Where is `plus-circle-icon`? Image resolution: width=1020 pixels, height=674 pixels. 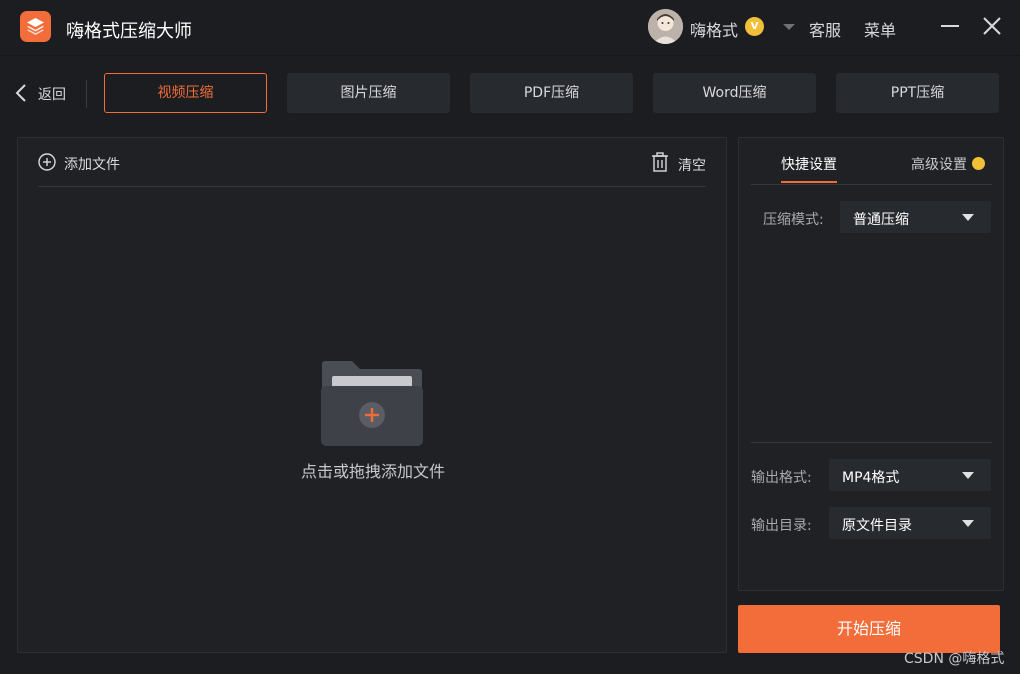 plus-circle-icon is located at coordinates (47, 162).